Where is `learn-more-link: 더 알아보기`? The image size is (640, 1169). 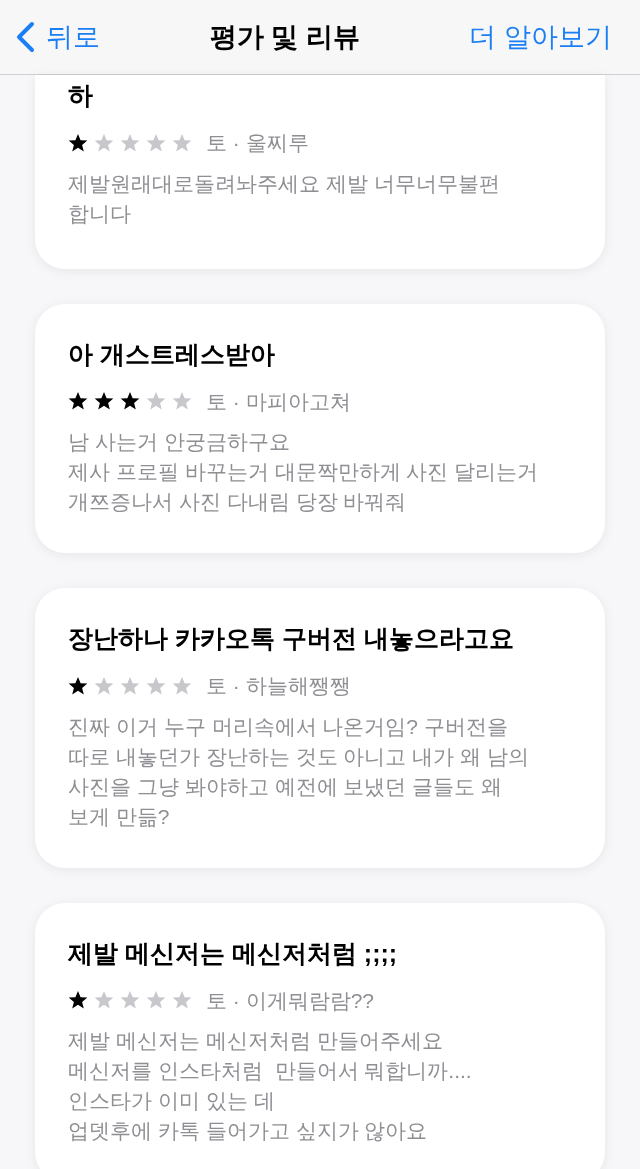 learn-more-link: 더 알아보기 is located at coordinates (547, 37).